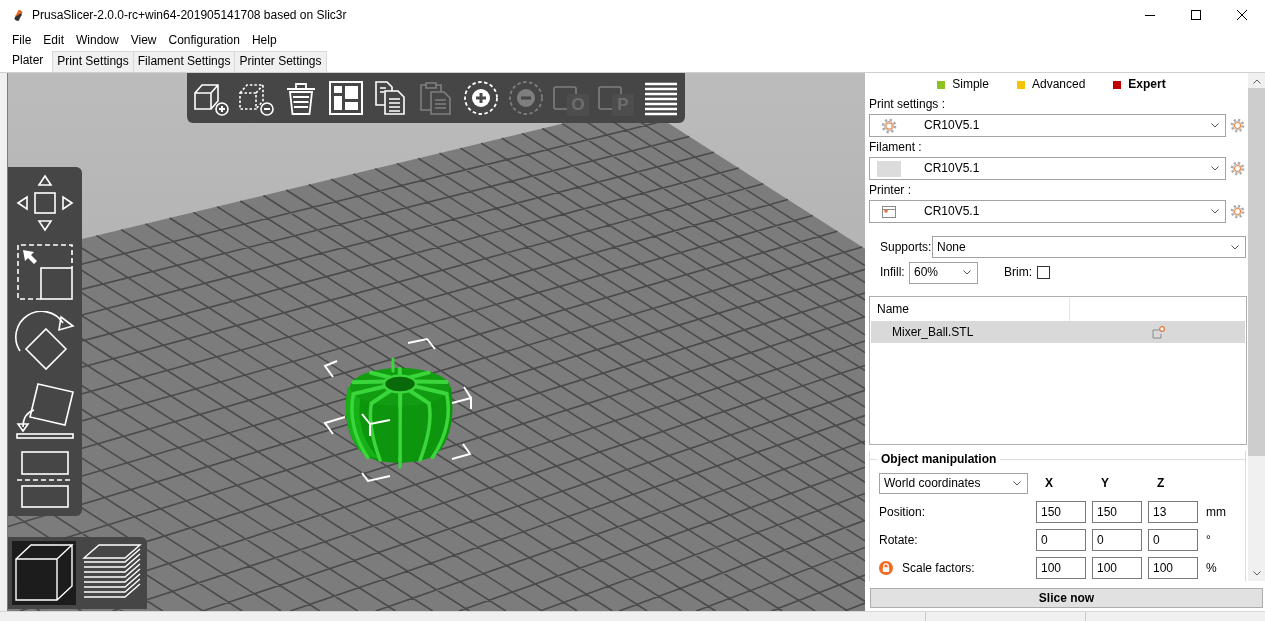 This screenshot has width=1265, height=621. What do you see at coordinates (886, 568) in the screenshot?
I see `padlock-icon` at bounding box center [886, 568].